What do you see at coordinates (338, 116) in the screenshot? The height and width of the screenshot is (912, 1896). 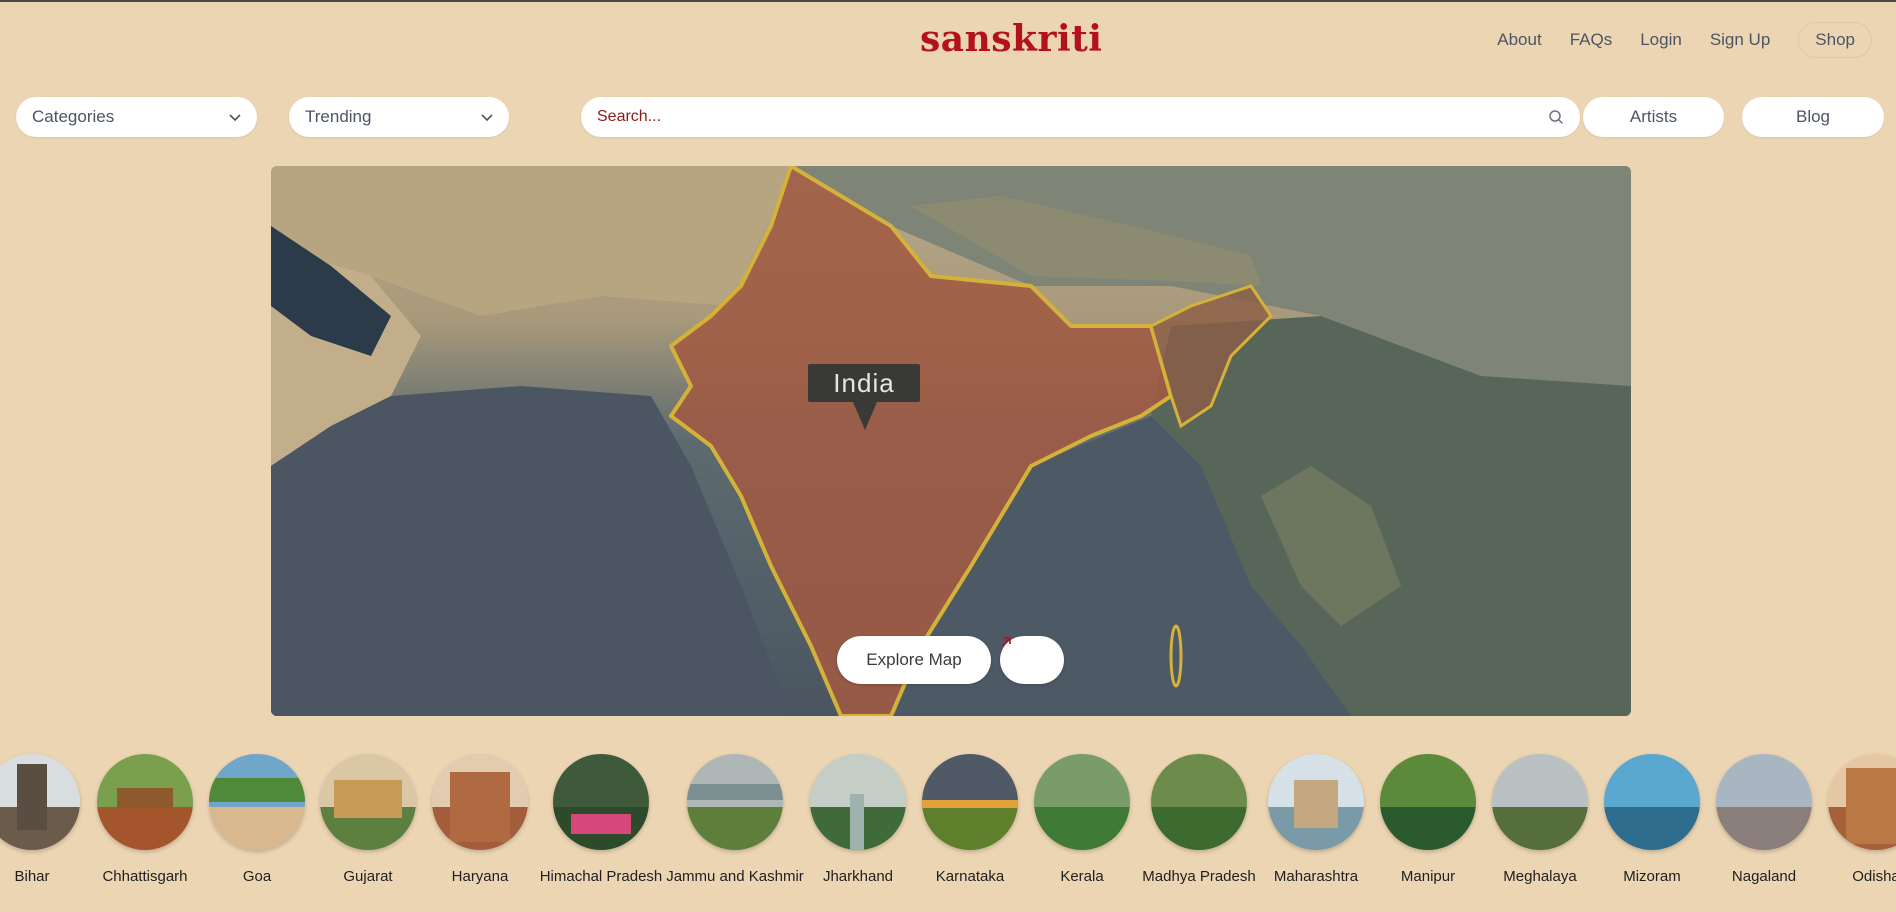 I see `trending-label: Trending` at bounding box center [338, 116].